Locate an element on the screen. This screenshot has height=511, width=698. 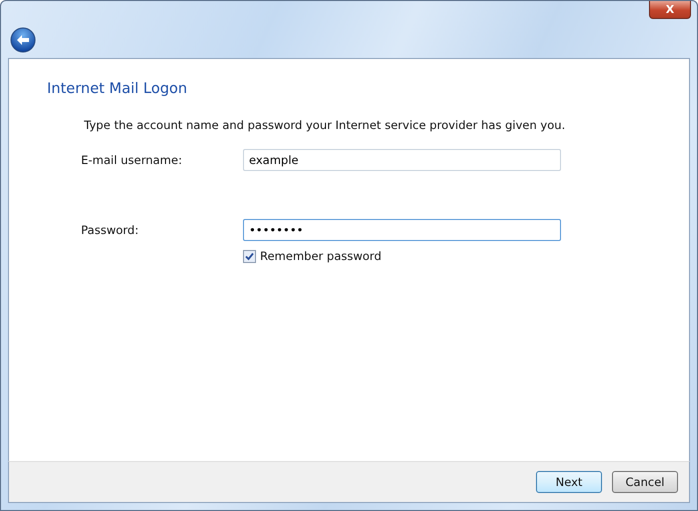
dialog-button: Cancel is located at coordinates (645, 482).